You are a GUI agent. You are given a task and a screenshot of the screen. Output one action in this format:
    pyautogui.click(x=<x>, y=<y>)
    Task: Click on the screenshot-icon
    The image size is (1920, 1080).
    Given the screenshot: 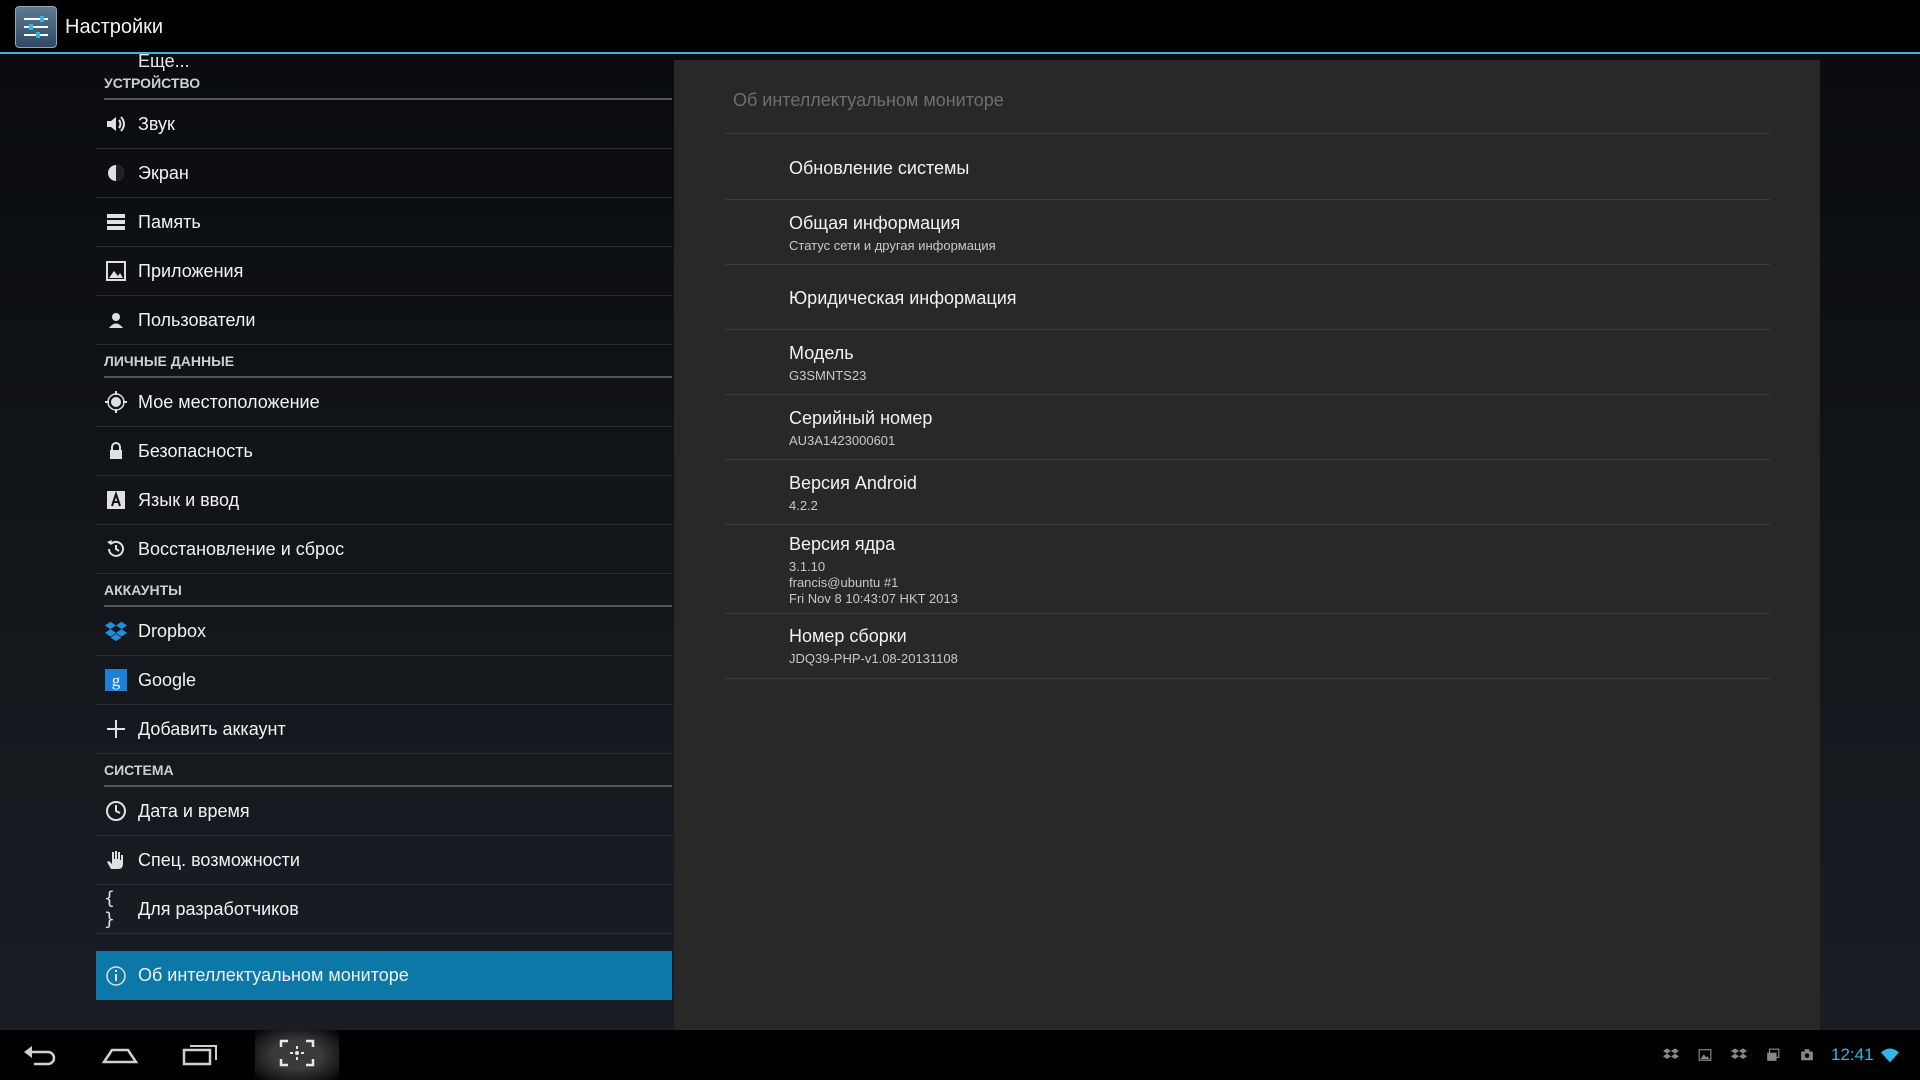 What is the action you would take?
    pyautogui.click(x=297, y=1055)
    